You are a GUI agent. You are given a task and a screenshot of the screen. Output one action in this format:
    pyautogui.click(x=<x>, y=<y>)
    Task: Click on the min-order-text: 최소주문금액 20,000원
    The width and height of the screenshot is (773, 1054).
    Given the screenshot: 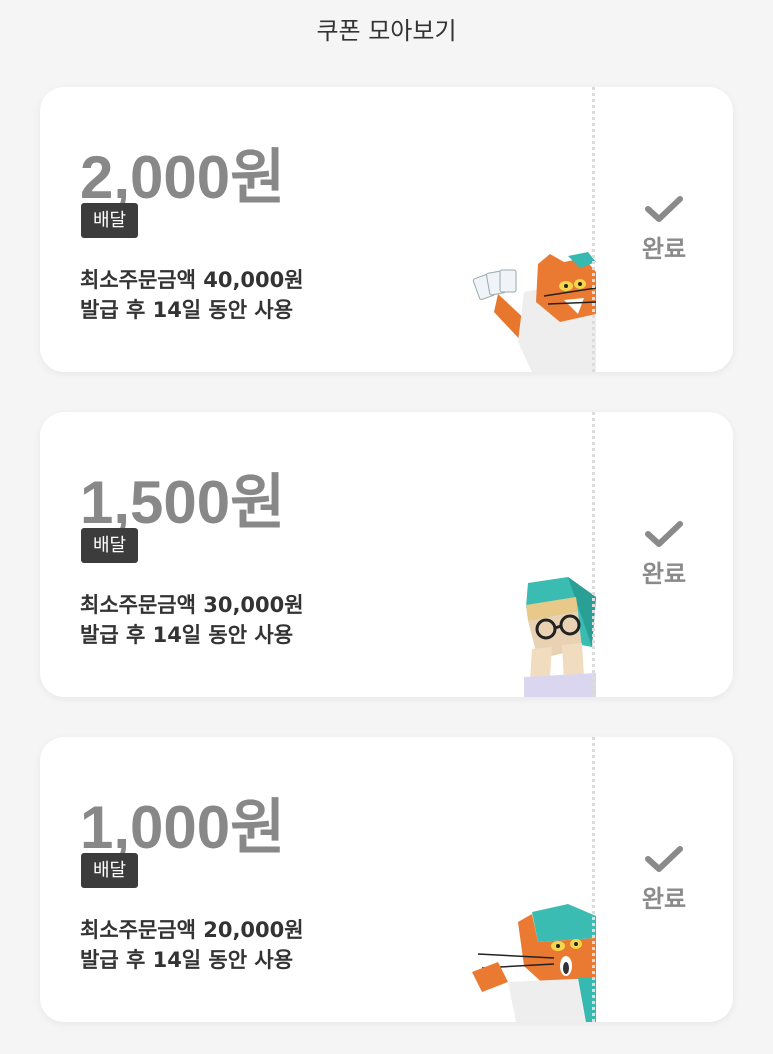 What is the action you would take?
    pyautogui.click(x=192, y=930)
    